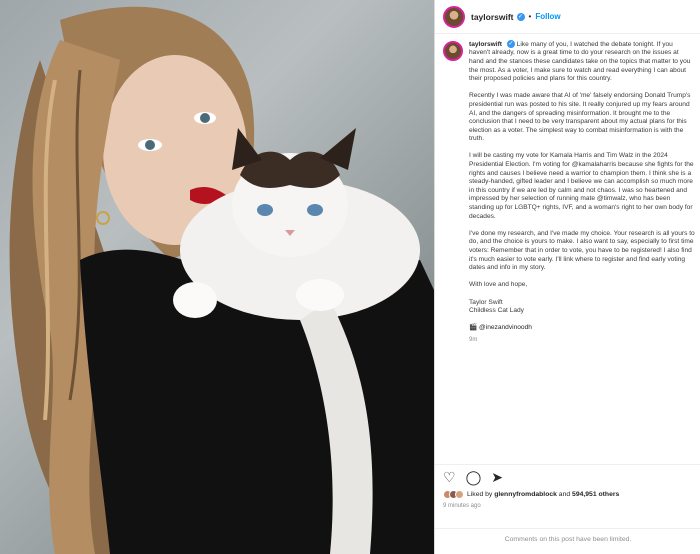 The image size is (700, 554). I want to click on follow-button: Follow, so click(547, 16).